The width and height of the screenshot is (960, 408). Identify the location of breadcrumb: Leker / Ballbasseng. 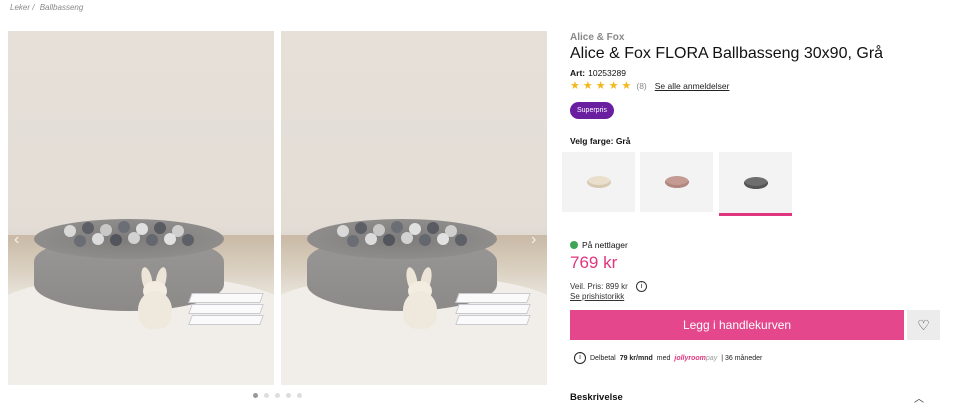
(48, 7).